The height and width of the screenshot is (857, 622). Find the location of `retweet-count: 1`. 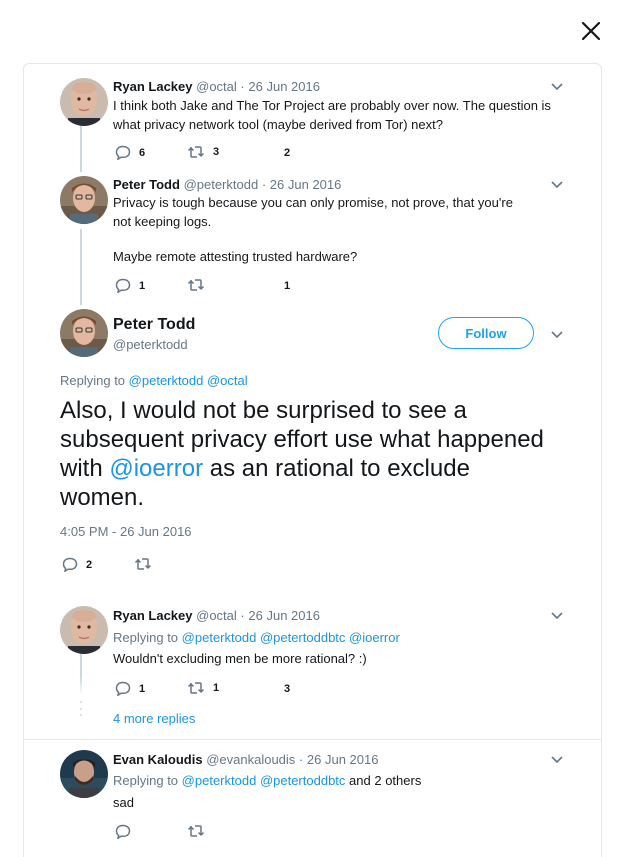

retweet-count: 1 is located at coordinates (216, 688).